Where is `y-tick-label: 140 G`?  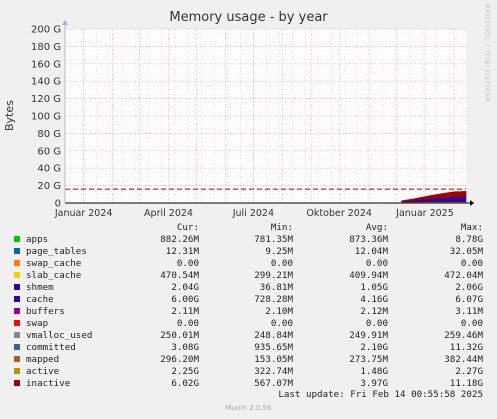 y-tick-label: 140 G is located at coordinates (46, 82).